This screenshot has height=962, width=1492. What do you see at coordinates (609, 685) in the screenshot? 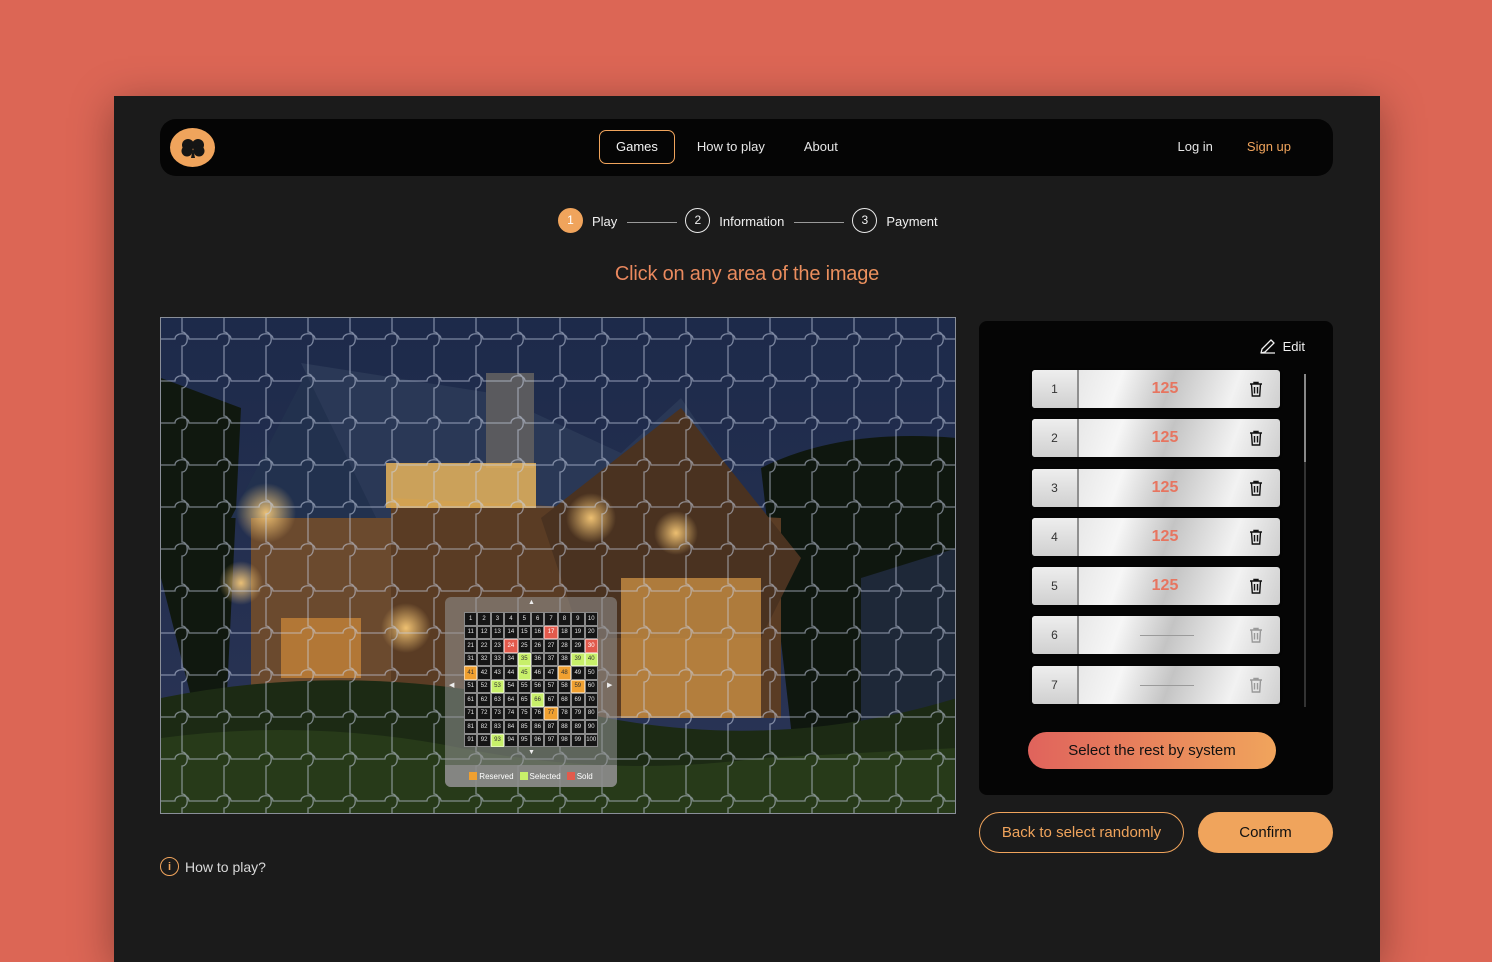
I see `mini-right-arrow-icon: ▶` at bounding box center [609, 685].